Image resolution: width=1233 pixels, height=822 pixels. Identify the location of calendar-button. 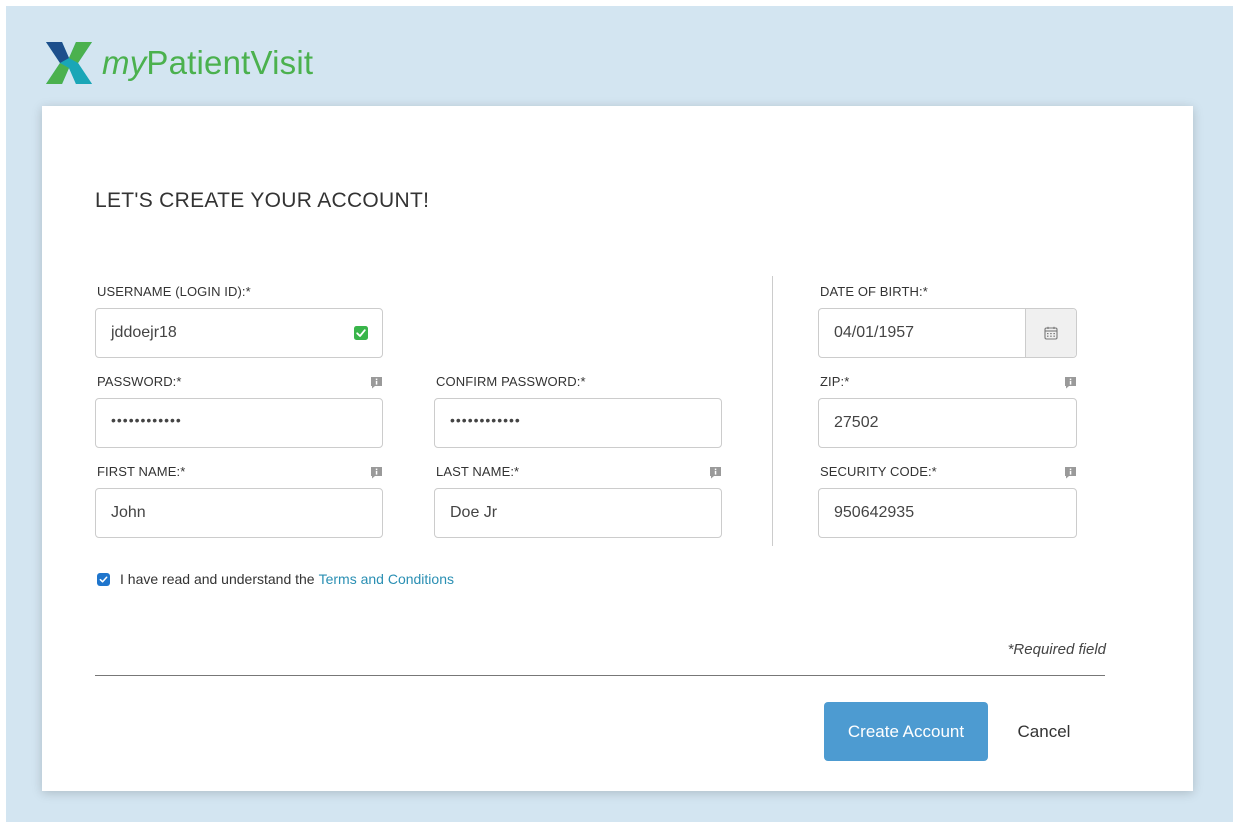
(1050, 333).